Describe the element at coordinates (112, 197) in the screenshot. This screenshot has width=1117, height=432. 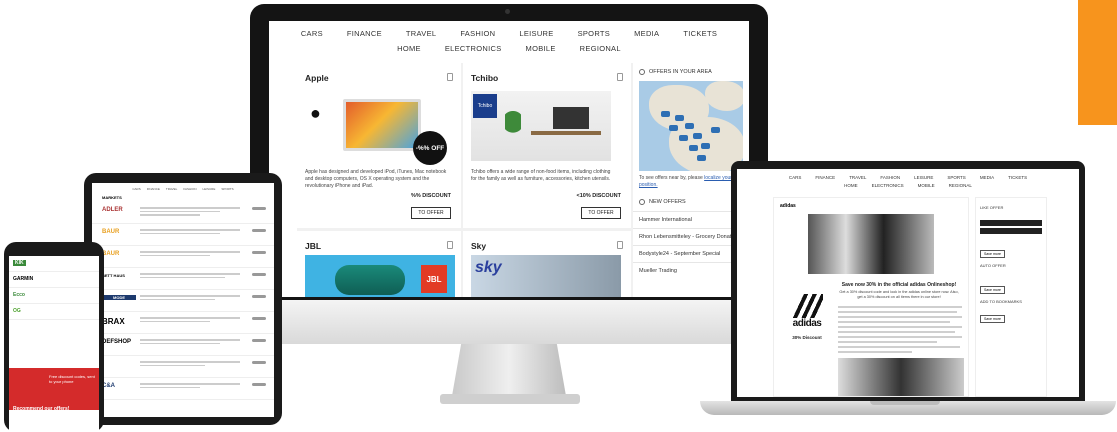
I see `tablet-section-title: MARKETS` at that location.